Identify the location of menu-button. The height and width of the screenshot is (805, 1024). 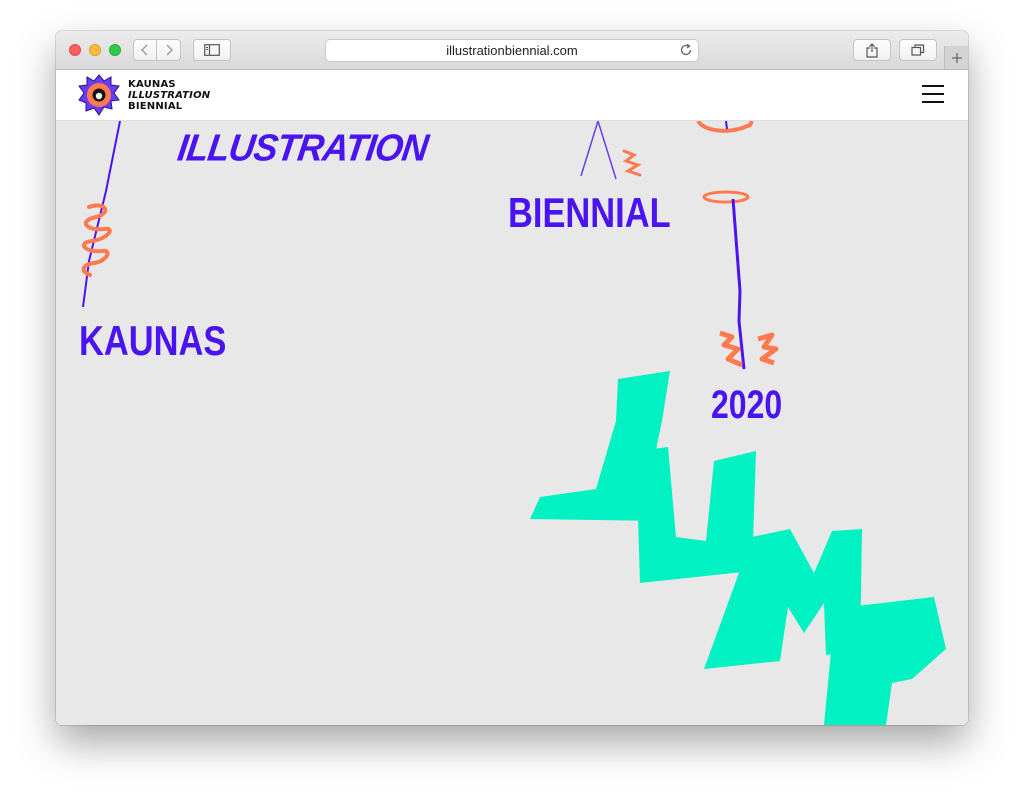
(933, 94).